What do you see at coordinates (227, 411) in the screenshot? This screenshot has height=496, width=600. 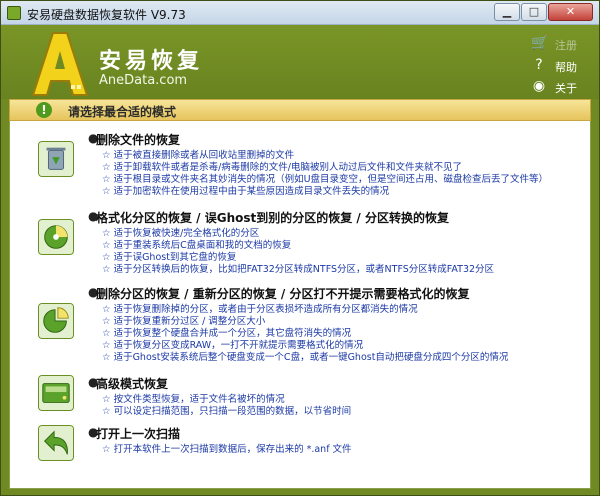 I see `option-desc-line: ☆ 可以设定扫描范围，只扫描一段范围的数据，以节省时间` at bounding box center [227, 411].